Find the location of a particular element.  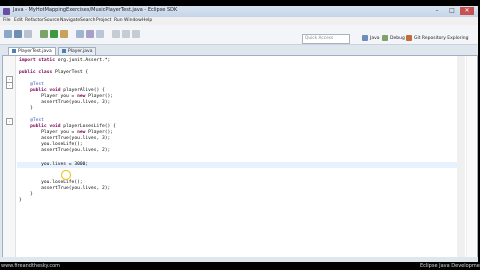

code-token: playerAlive() { is located at coordinates (84, 90).